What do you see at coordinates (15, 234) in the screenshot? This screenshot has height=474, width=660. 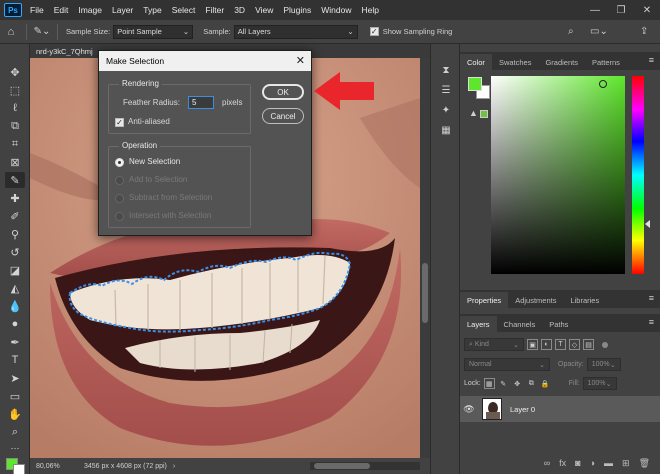 I see `clone-stamp-tool-icon: ⚲` at bounding box center [15, 234].